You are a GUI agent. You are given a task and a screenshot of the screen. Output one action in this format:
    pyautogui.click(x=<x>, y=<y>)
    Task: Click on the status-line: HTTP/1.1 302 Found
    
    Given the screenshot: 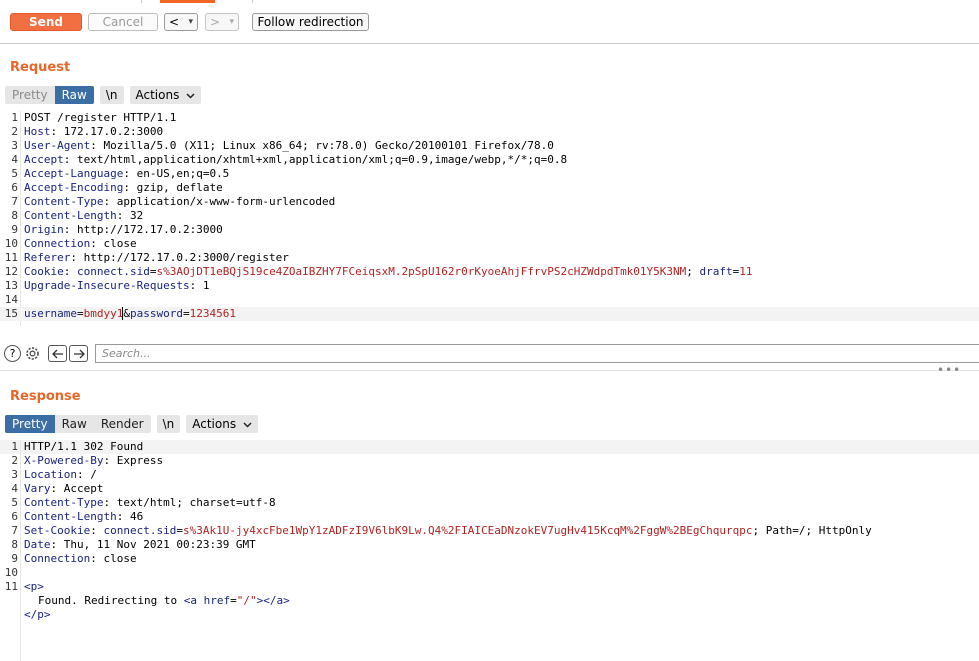 What is the action you would take?
    pyautogui.click(x=84, y=446)
    